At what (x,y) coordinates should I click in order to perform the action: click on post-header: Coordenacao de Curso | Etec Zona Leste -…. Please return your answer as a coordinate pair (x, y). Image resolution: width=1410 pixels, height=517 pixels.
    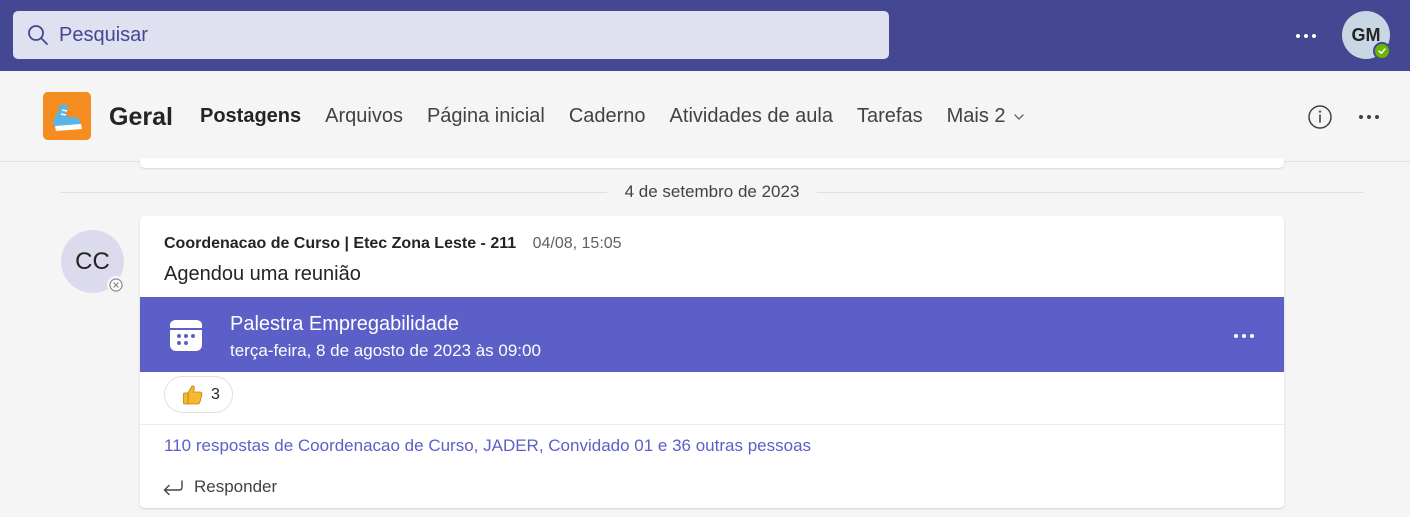
    Looking at the image, I should click on (393, 244).